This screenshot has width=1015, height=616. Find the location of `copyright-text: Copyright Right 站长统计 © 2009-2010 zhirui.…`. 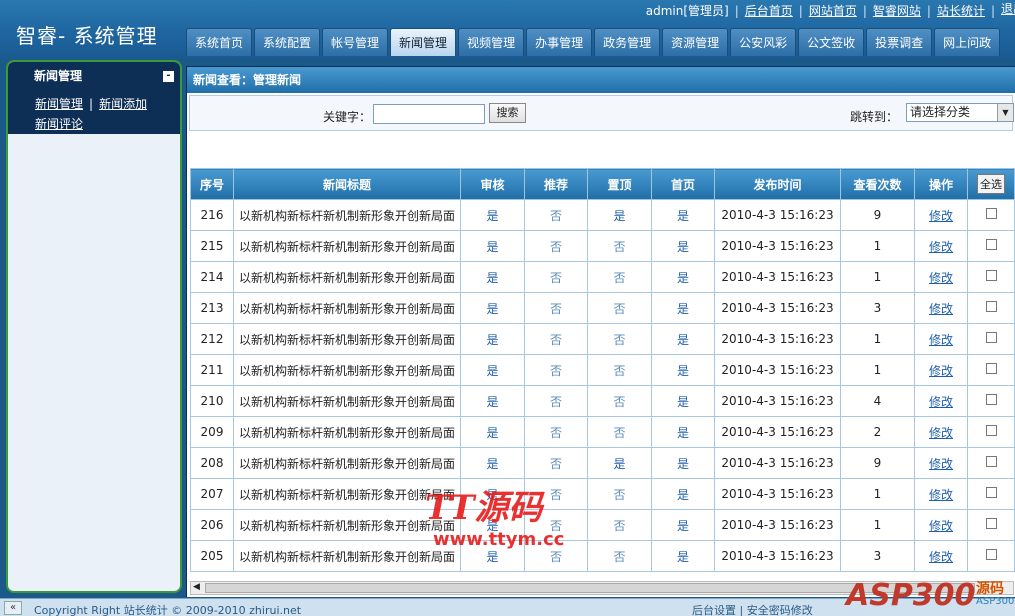

copyright-text: Copyright Right 站长统计 © 2009-2010 zhirui.… is located at coordinates (168, 610).